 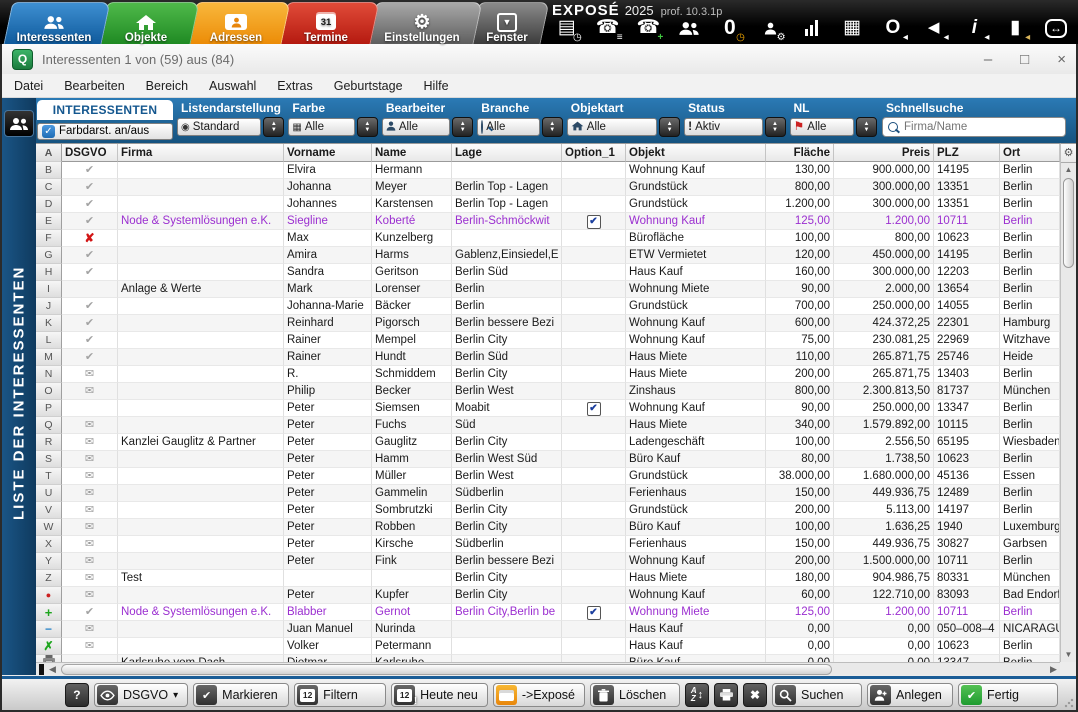 I want to click on cell-vorname: Mark, so click(x=328, y=289).